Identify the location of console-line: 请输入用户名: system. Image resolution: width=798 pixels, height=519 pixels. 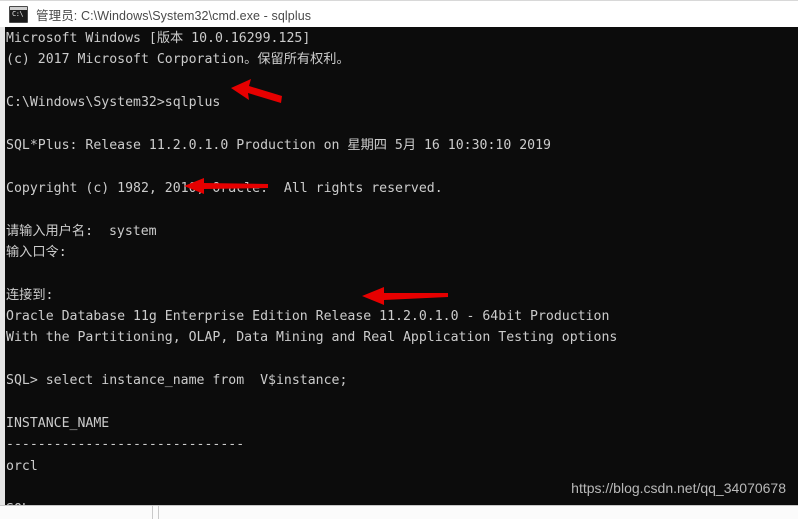
(81, 231).